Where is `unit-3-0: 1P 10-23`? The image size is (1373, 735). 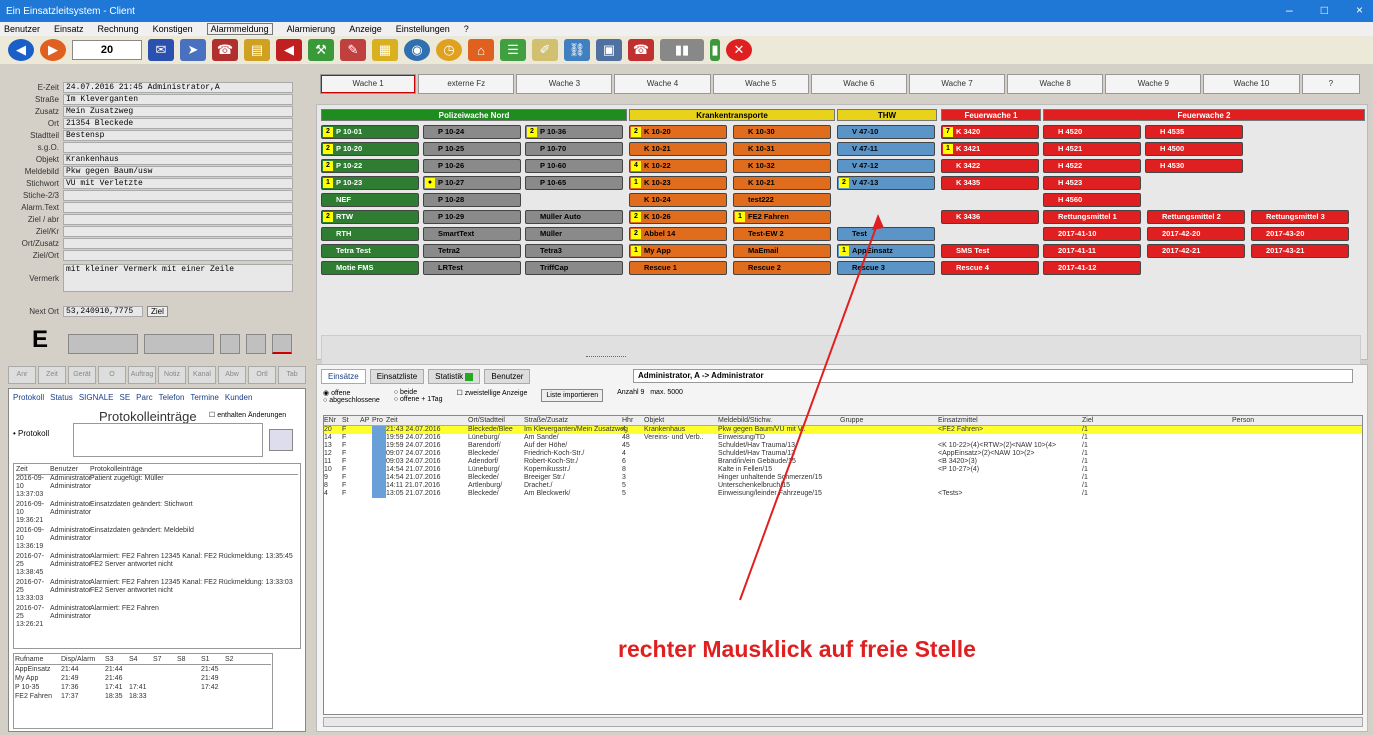
unit-3-0: 1P 10-23 is located at coordinates (370, 183).